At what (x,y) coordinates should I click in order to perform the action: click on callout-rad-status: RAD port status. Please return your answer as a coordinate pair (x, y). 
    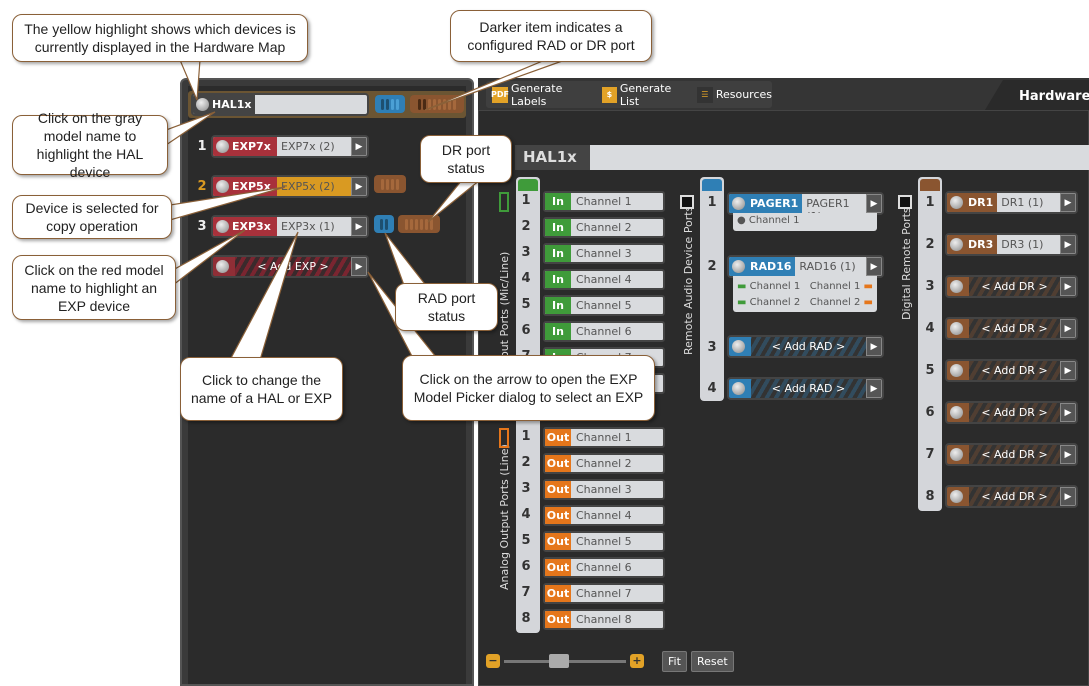
    Looking at the image, I should click on (446, 307).